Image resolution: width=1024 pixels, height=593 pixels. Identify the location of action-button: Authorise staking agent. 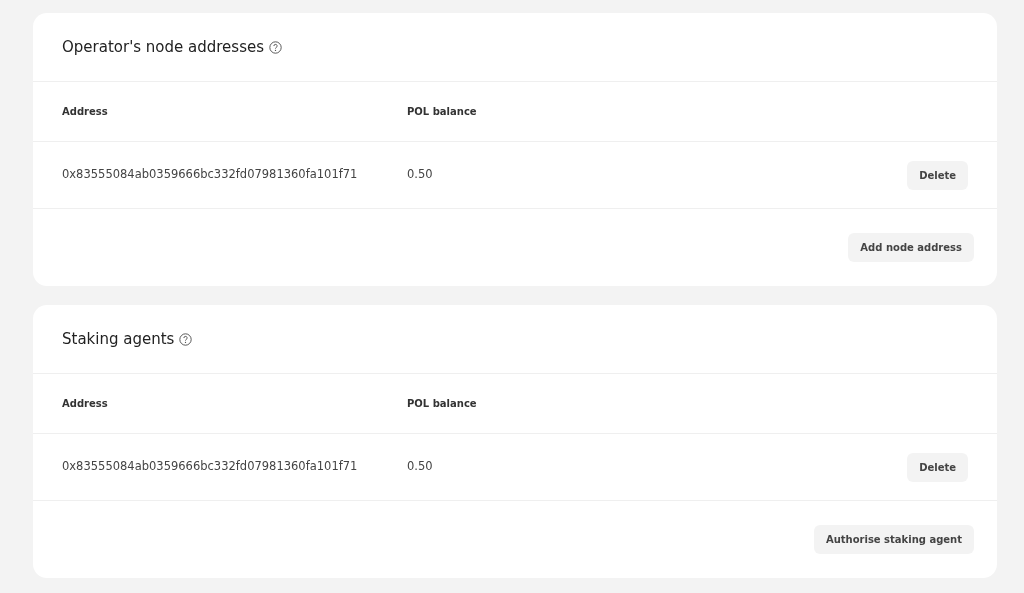
(893, 539).